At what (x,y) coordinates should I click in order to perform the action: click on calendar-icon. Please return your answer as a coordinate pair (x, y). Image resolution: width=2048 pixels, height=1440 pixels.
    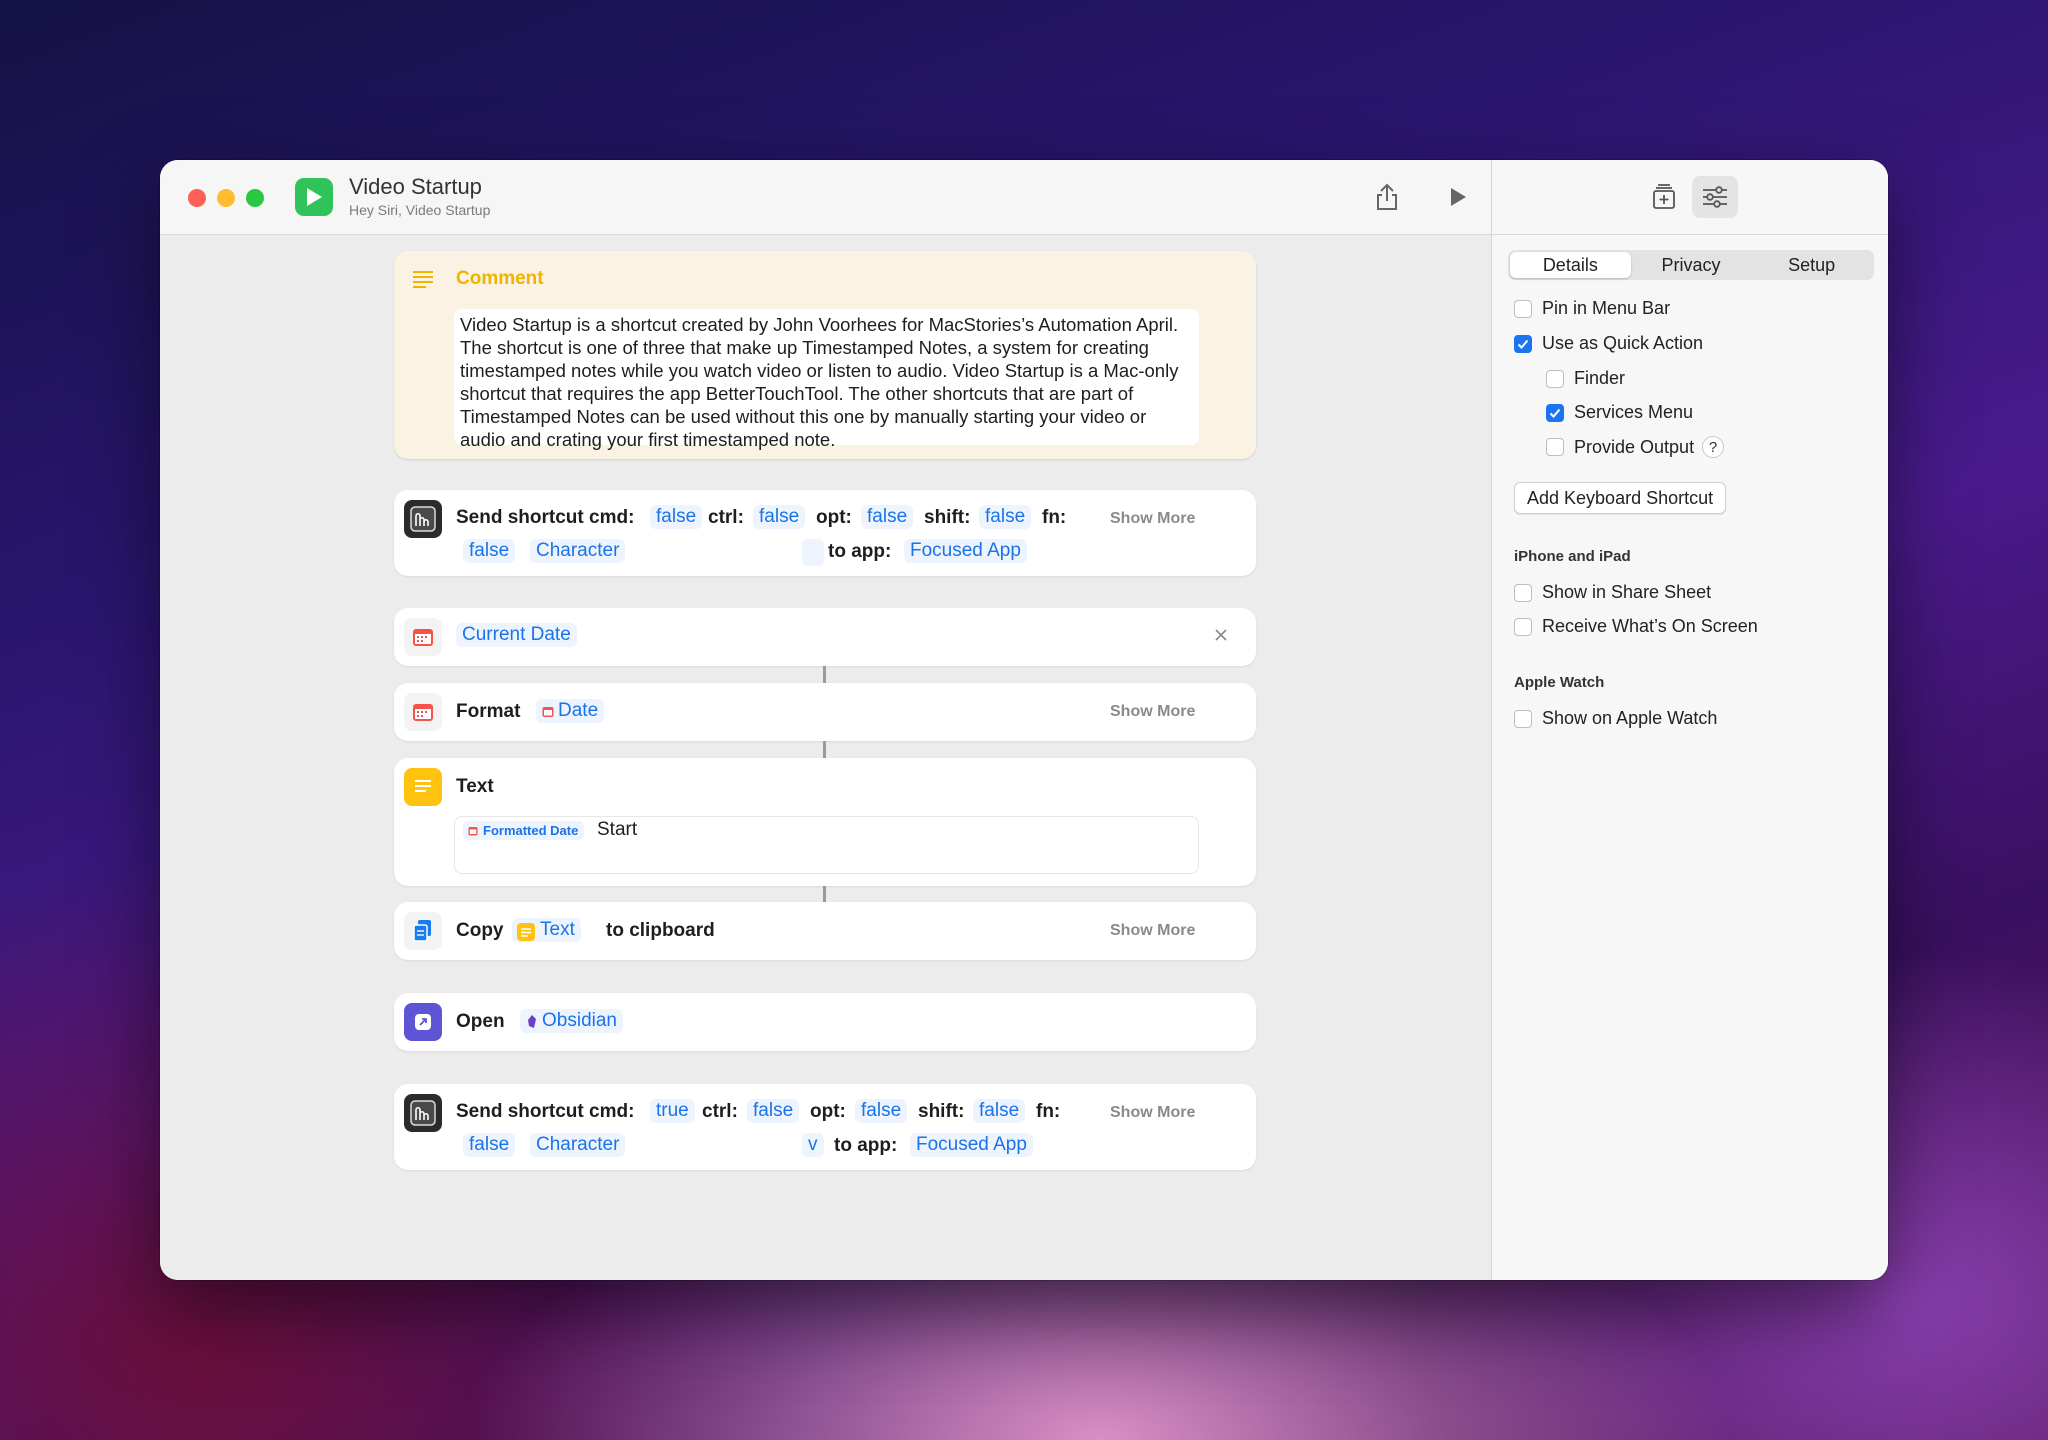
    Looking at the image, I should click on (473, 831).